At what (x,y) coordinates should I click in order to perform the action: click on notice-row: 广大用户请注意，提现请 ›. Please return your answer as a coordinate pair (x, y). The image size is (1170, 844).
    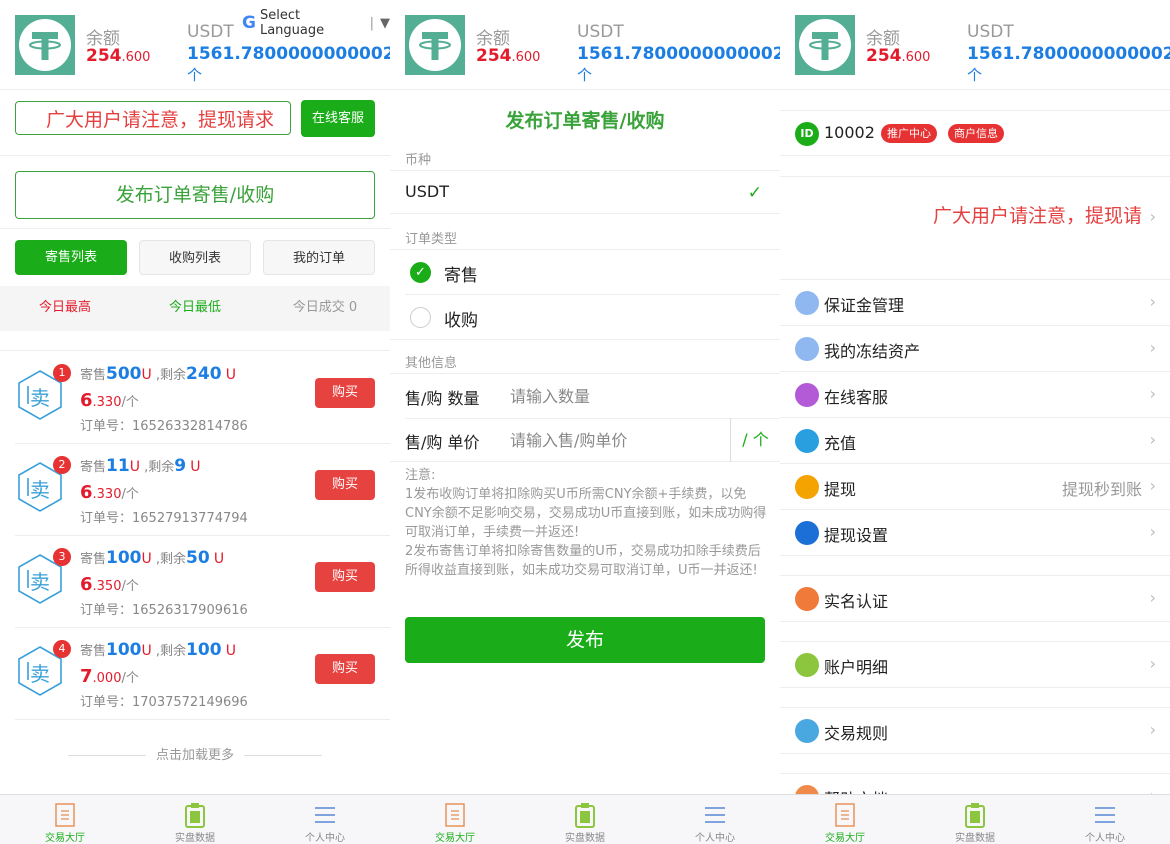
    Looking at the image, I should click on (975, 228).